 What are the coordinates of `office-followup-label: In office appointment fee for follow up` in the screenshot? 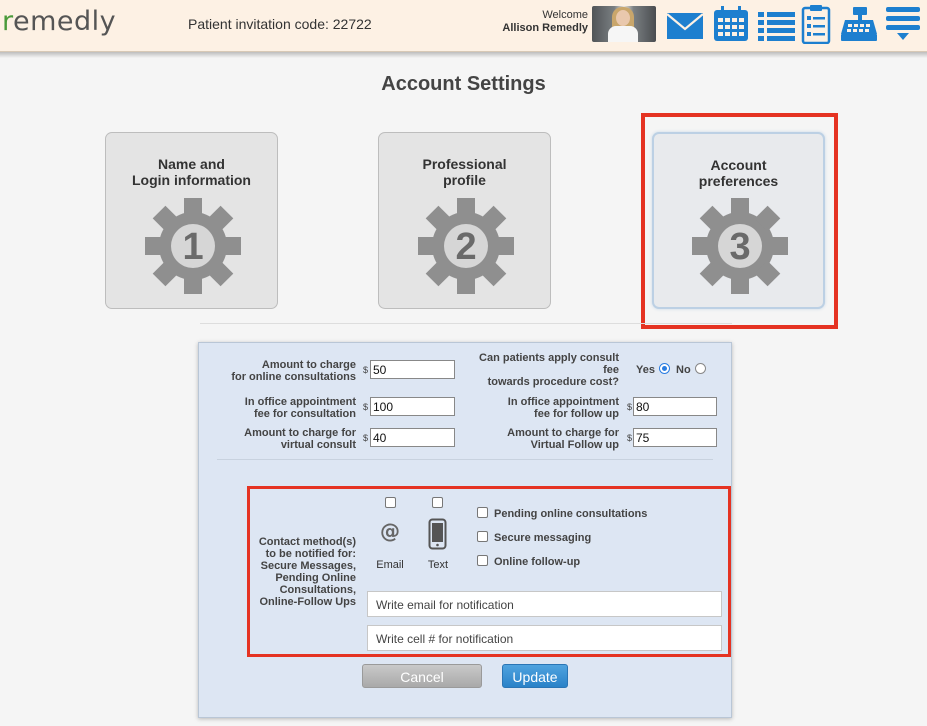 It's located at (563, 408).